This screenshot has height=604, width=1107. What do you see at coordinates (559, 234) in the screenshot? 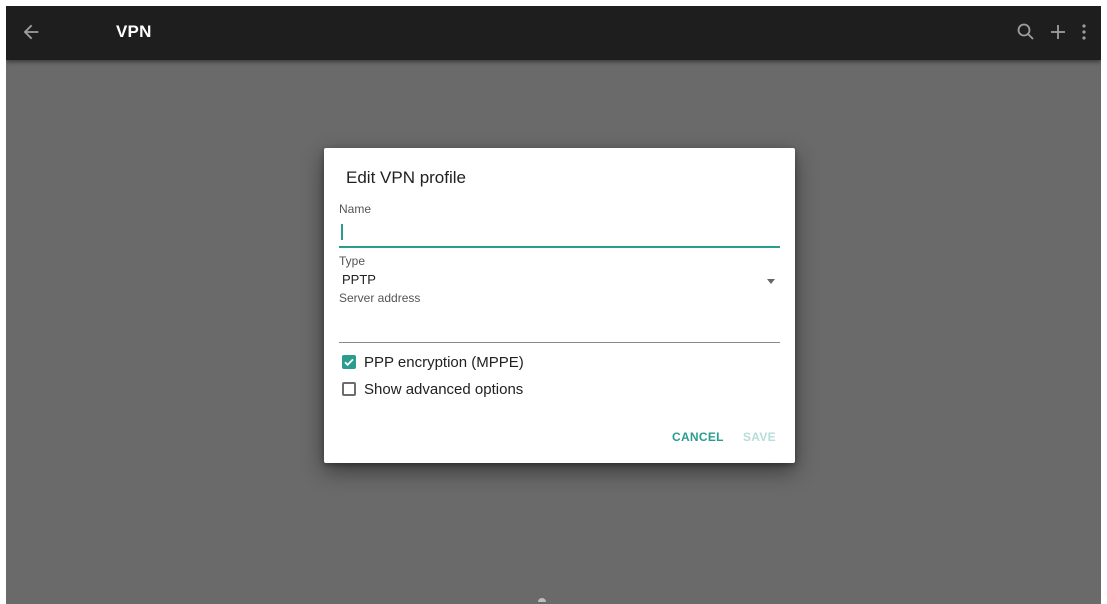
I see `name-input` at bounding box center [559, 234].